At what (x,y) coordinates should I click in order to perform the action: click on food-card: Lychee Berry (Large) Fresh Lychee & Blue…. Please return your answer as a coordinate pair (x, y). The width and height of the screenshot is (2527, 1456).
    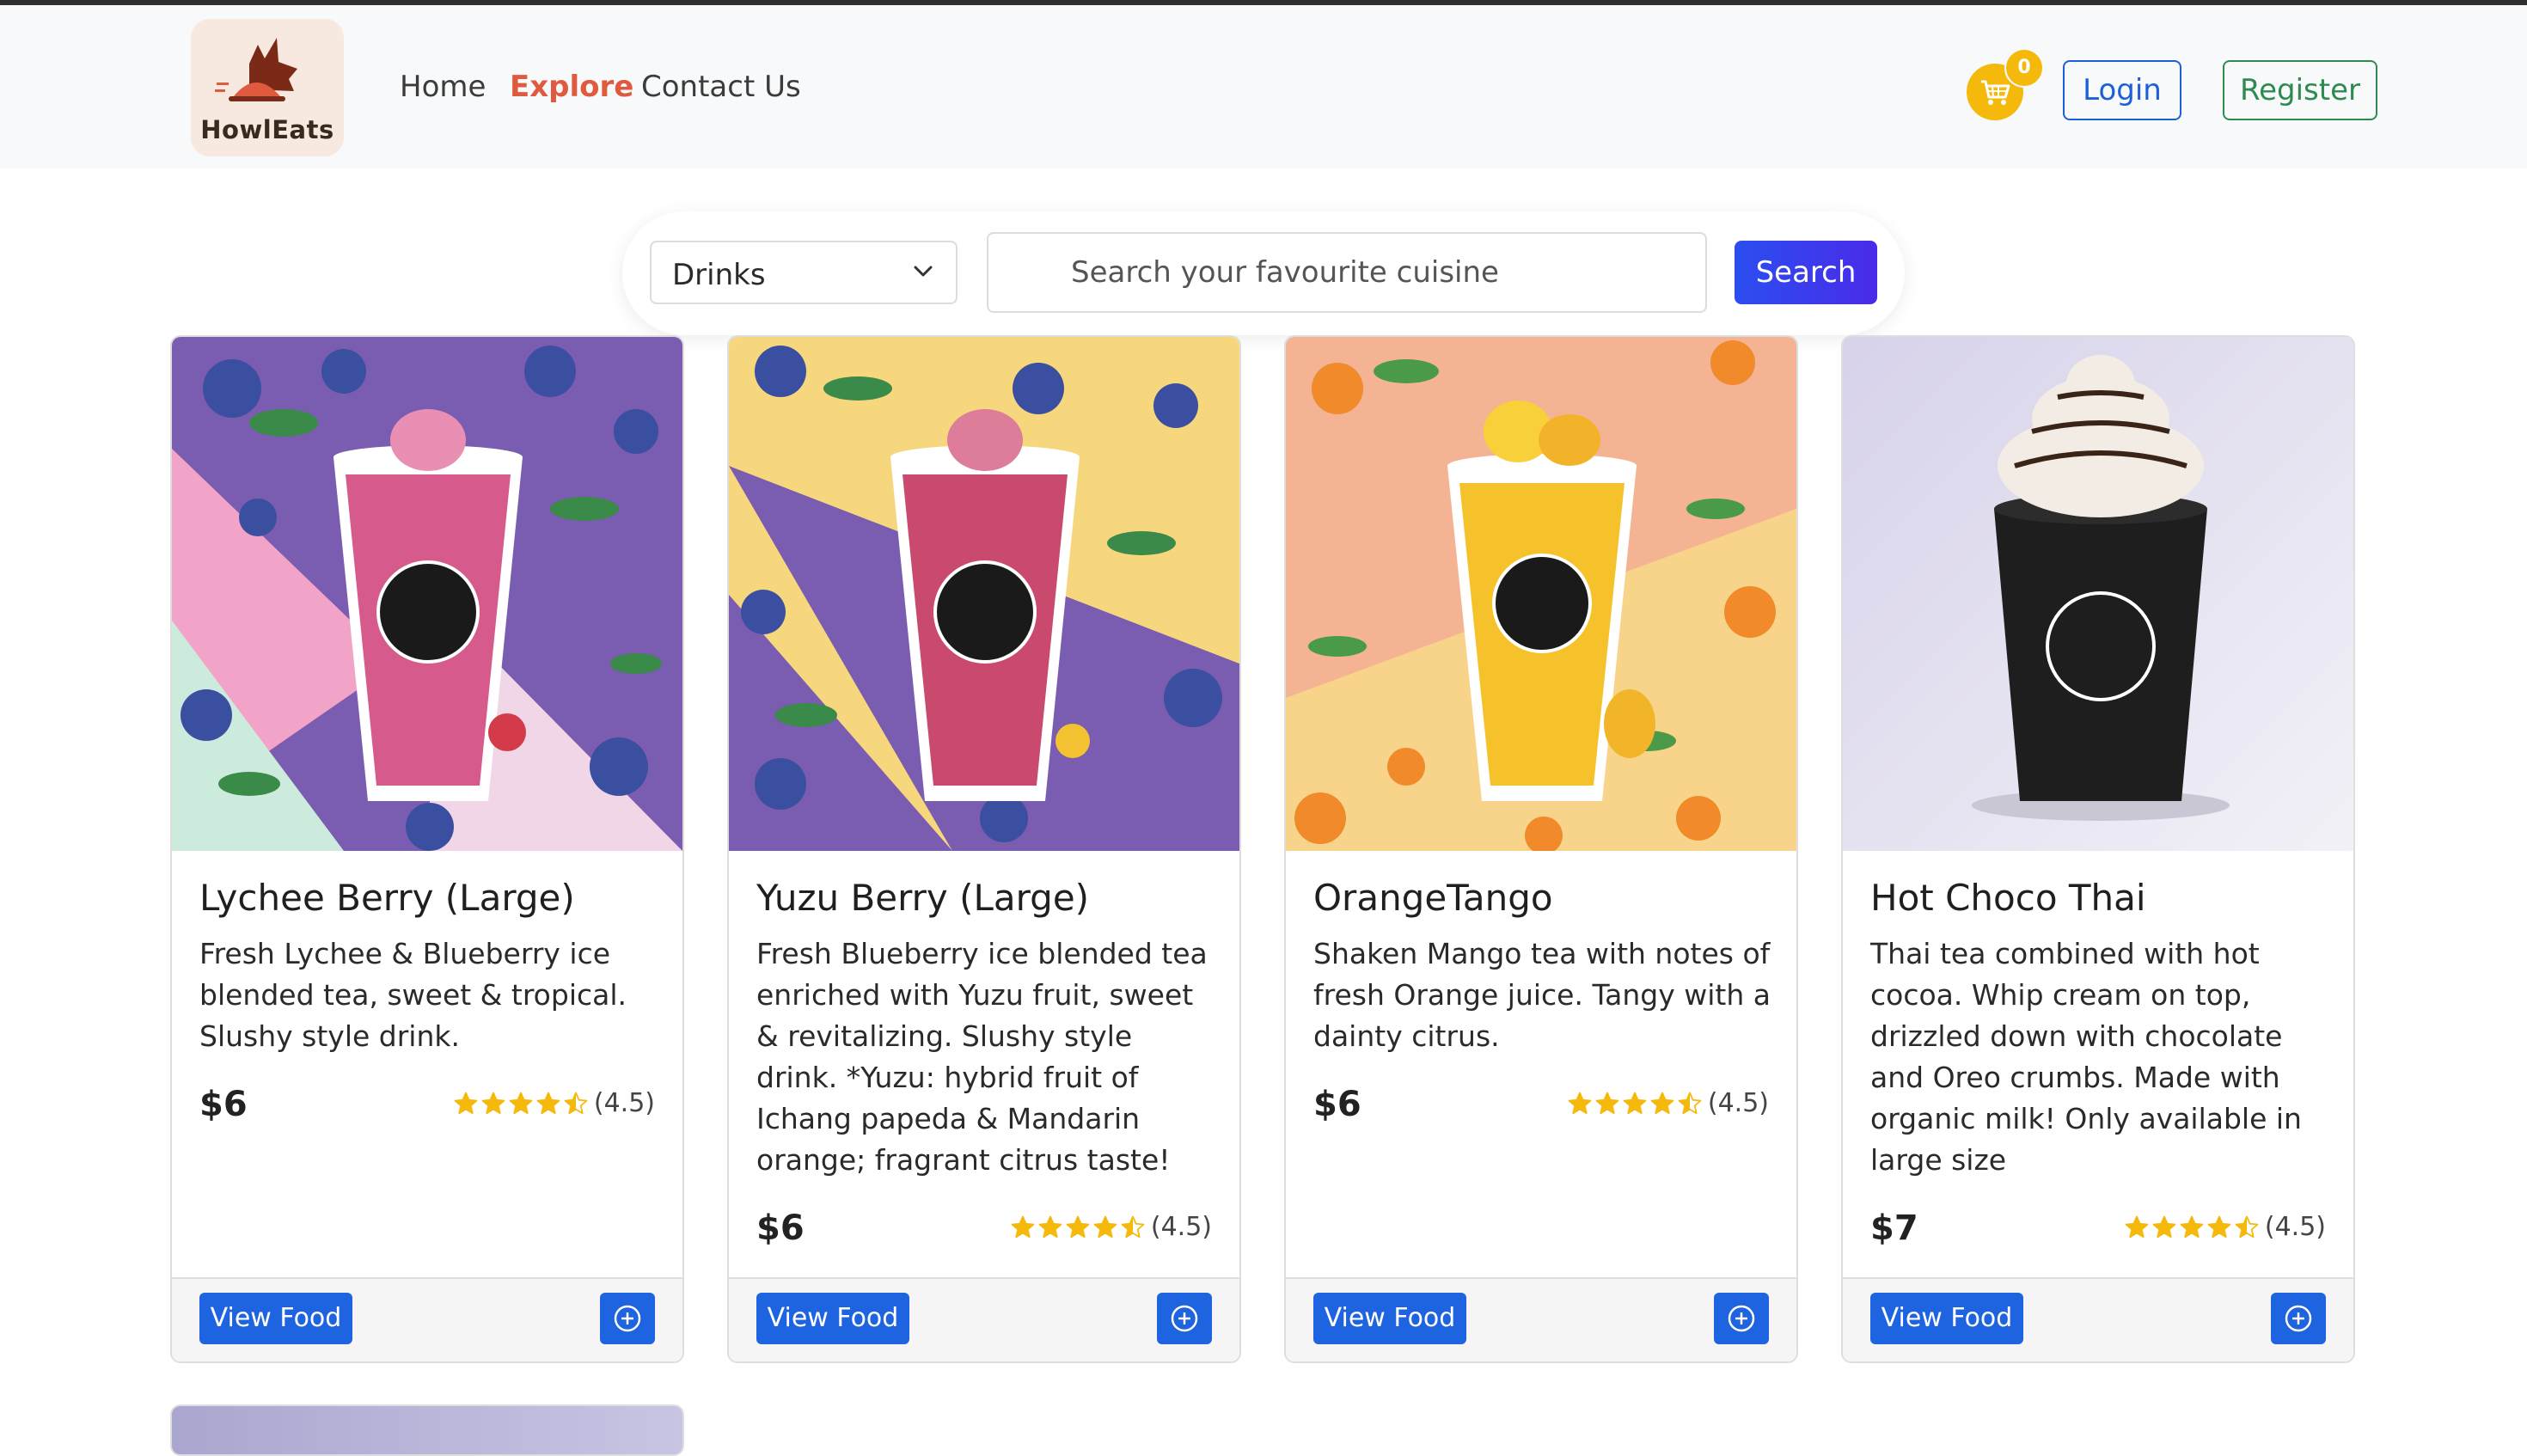
    Looking at the image, I should click on (427, 849).